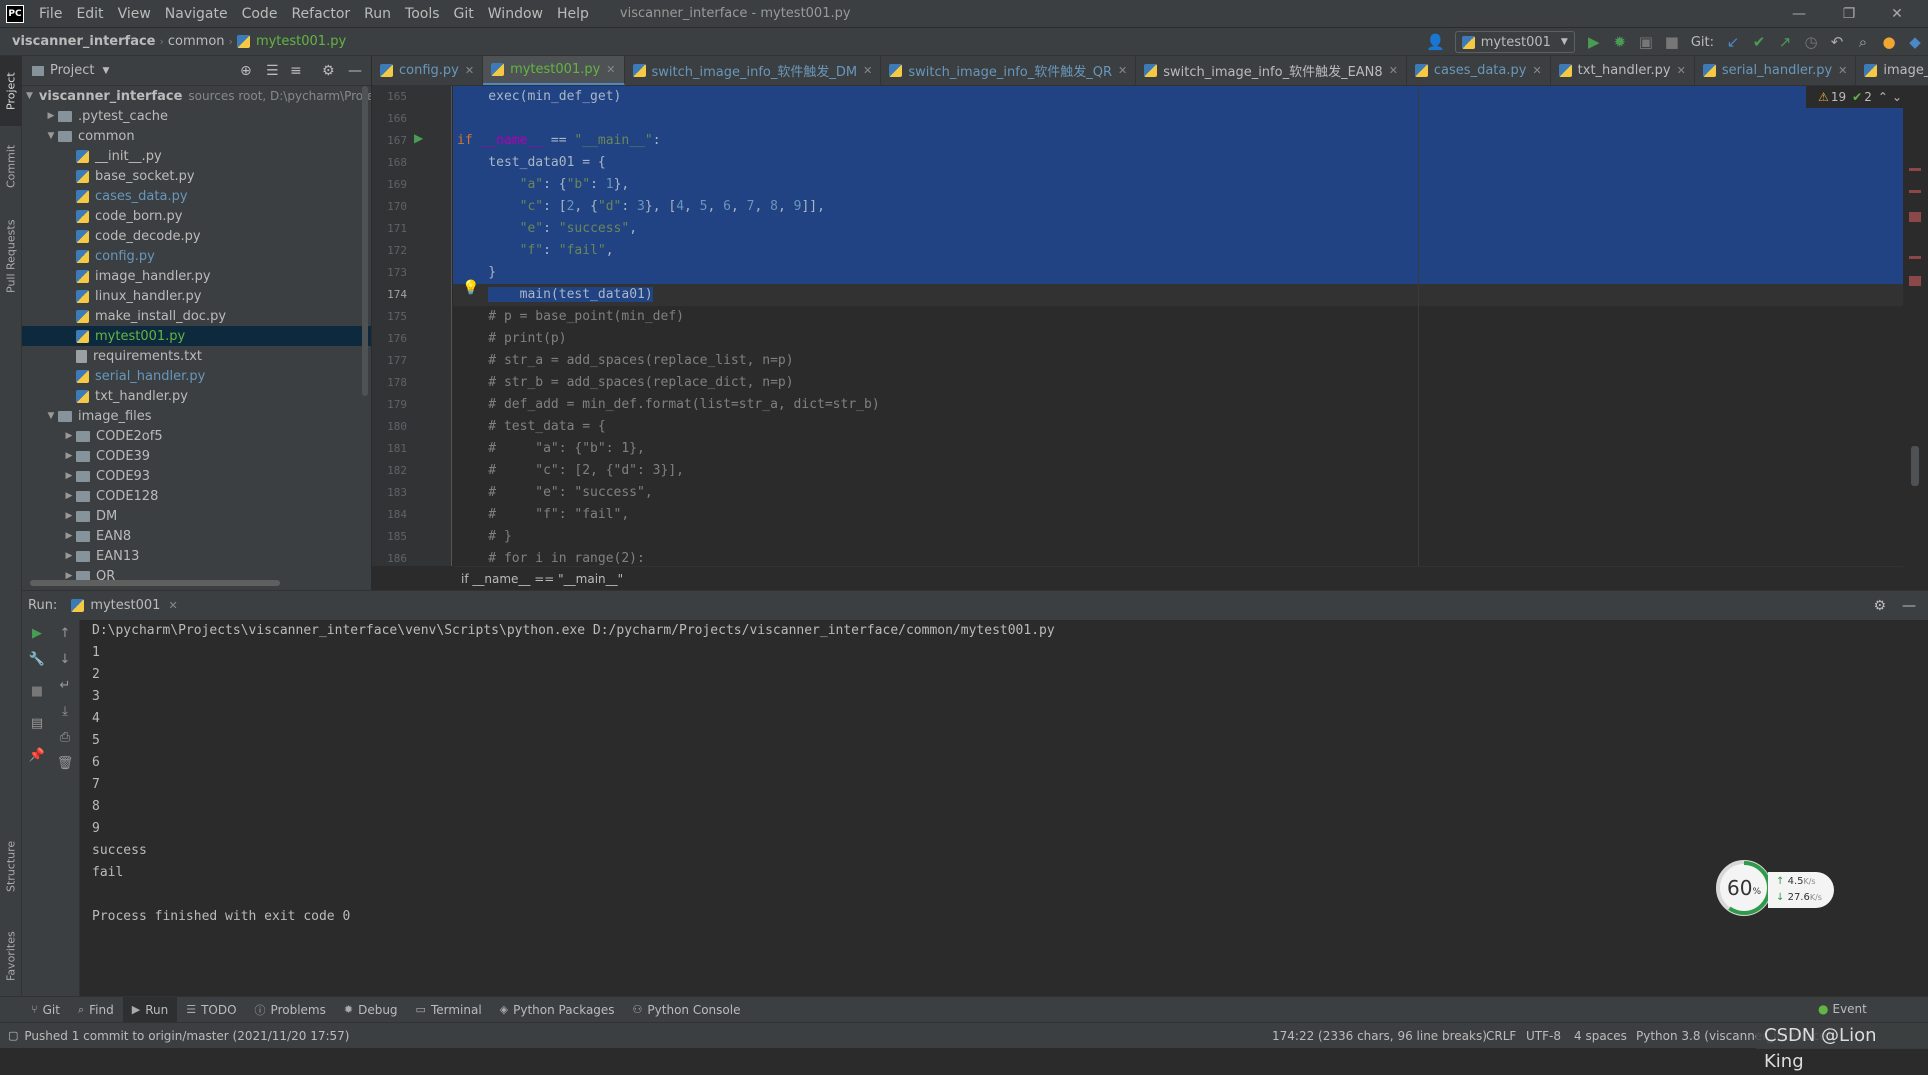  Describe the element at coordinates (72, 70) in the screenshot. I see `project-panel-title: Project` at that location.